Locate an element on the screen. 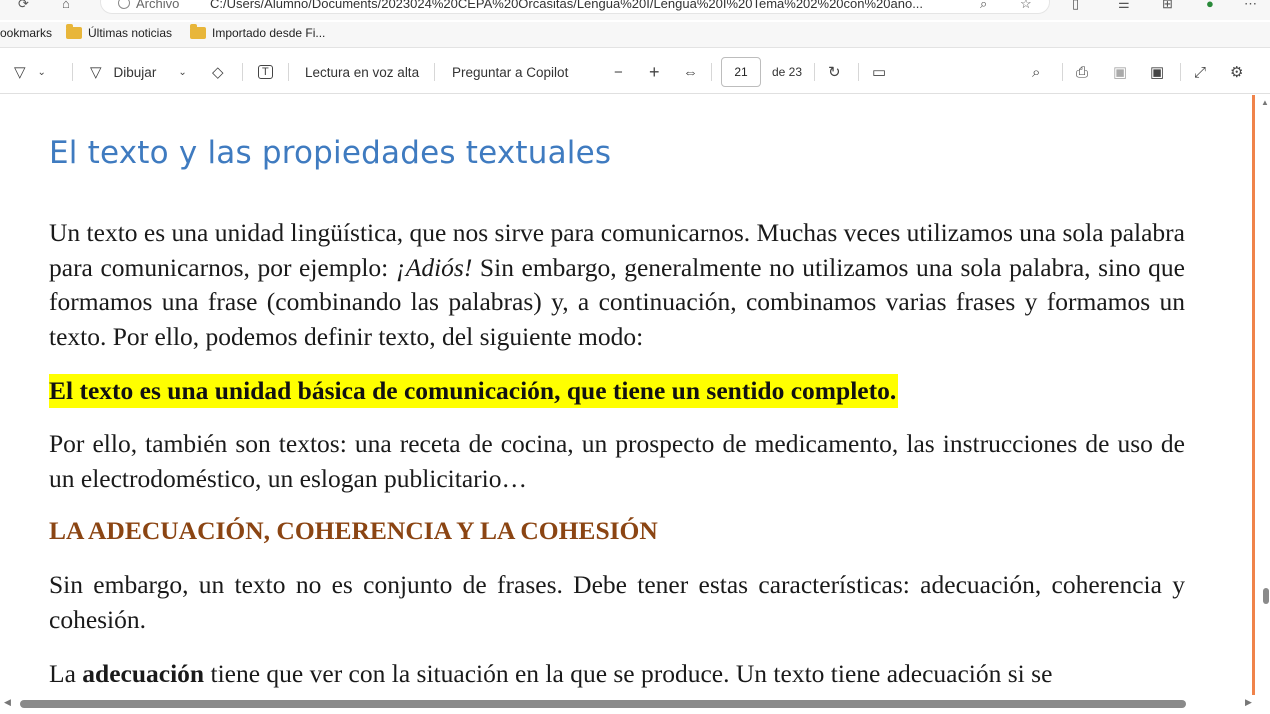  erase-button: ◇ is located at coordinates (218, 72).